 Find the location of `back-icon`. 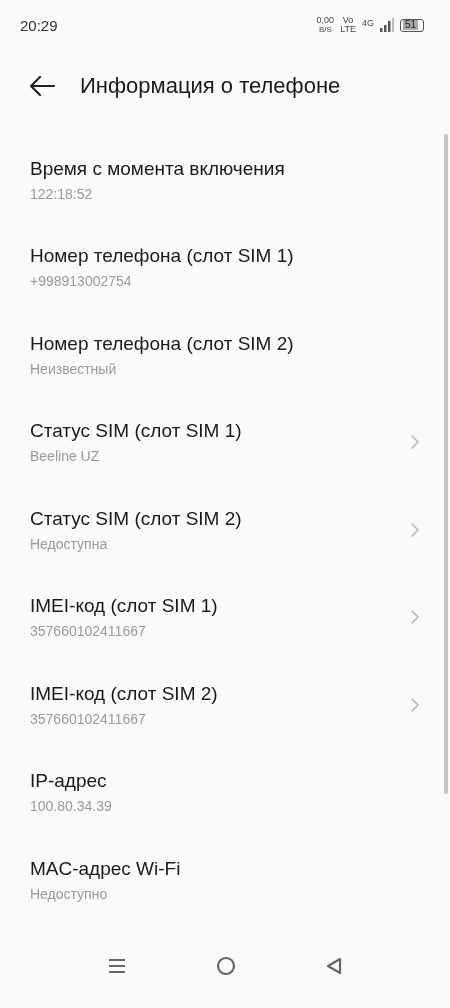

back-icon is located at coordinates (42, 86).